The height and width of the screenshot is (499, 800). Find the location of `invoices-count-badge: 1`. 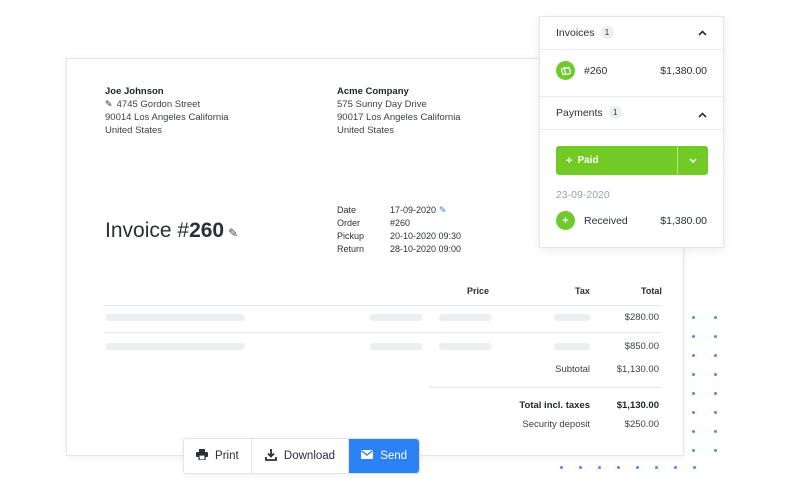

invoices-count-badge: 1 is located at coordinates (607, 32).